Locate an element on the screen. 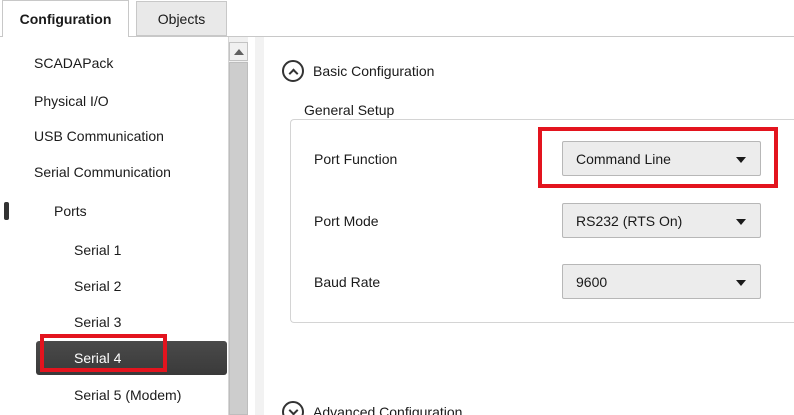  tree-item-scadapack: SCADAPack is located at coordinates (114, 63).